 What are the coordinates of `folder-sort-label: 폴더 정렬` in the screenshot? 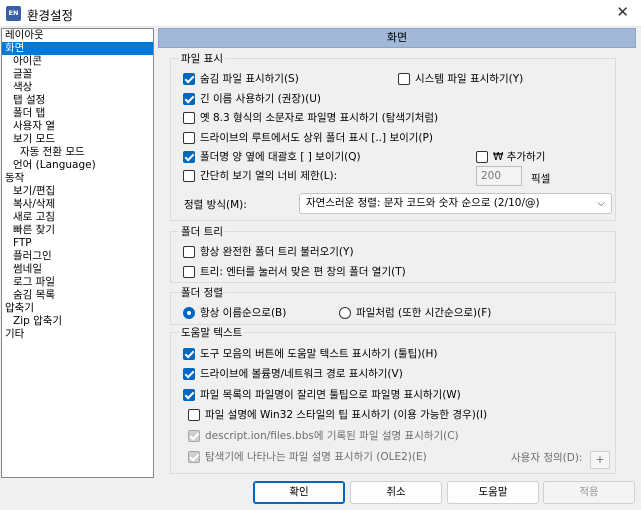 It's located at (202, 292).